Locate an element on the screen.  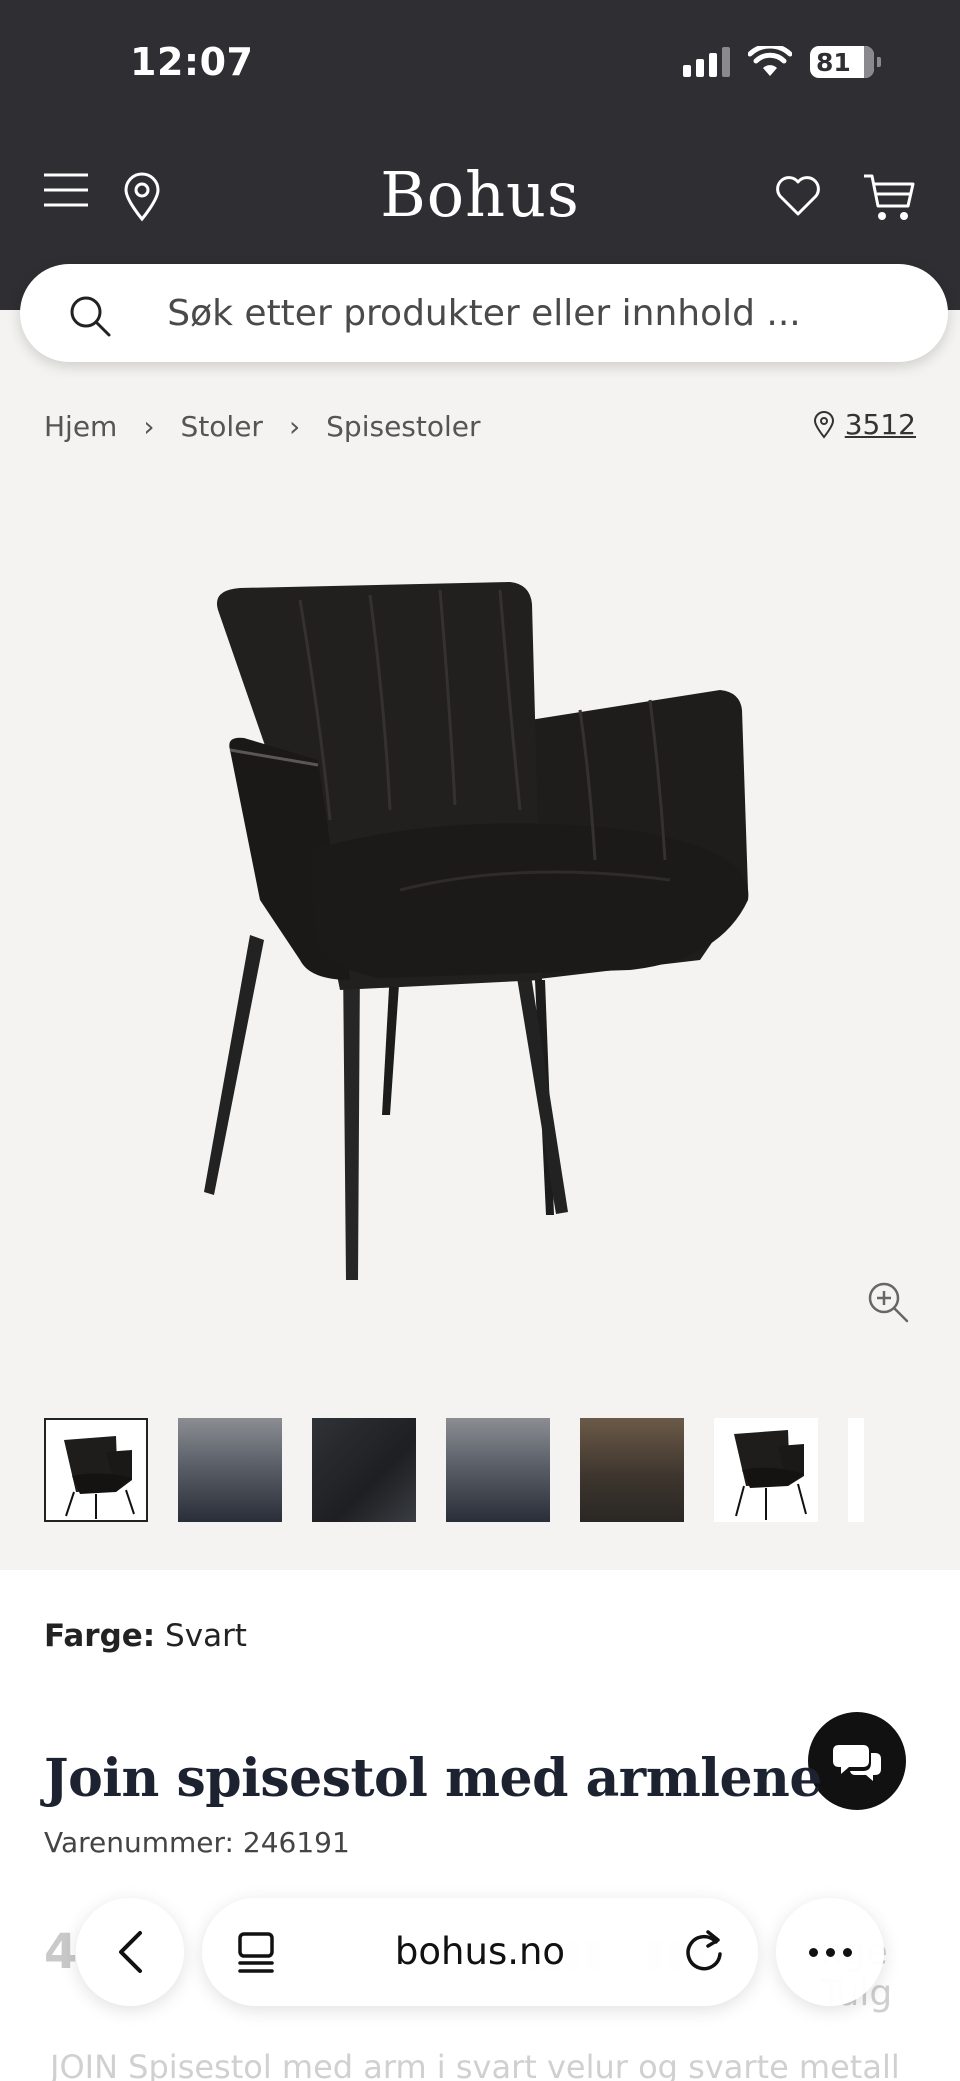
location-pin-icon is located at coordinates (823, 424).